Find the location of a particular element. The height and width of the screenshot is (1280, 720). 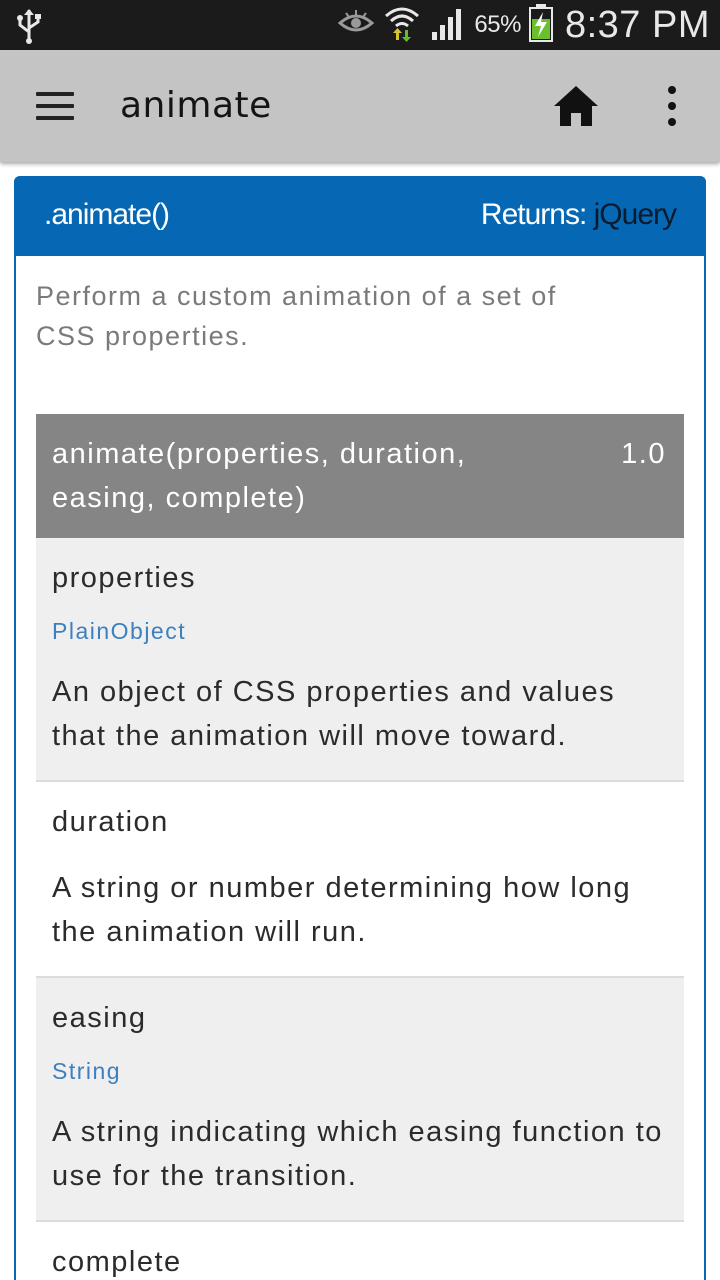

method-name: .animate() is located at coordinates (107, 214).